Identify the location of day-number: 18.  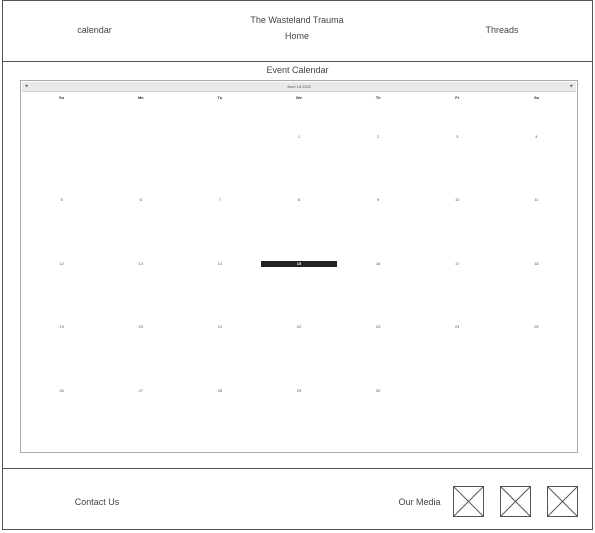
(536, 263).